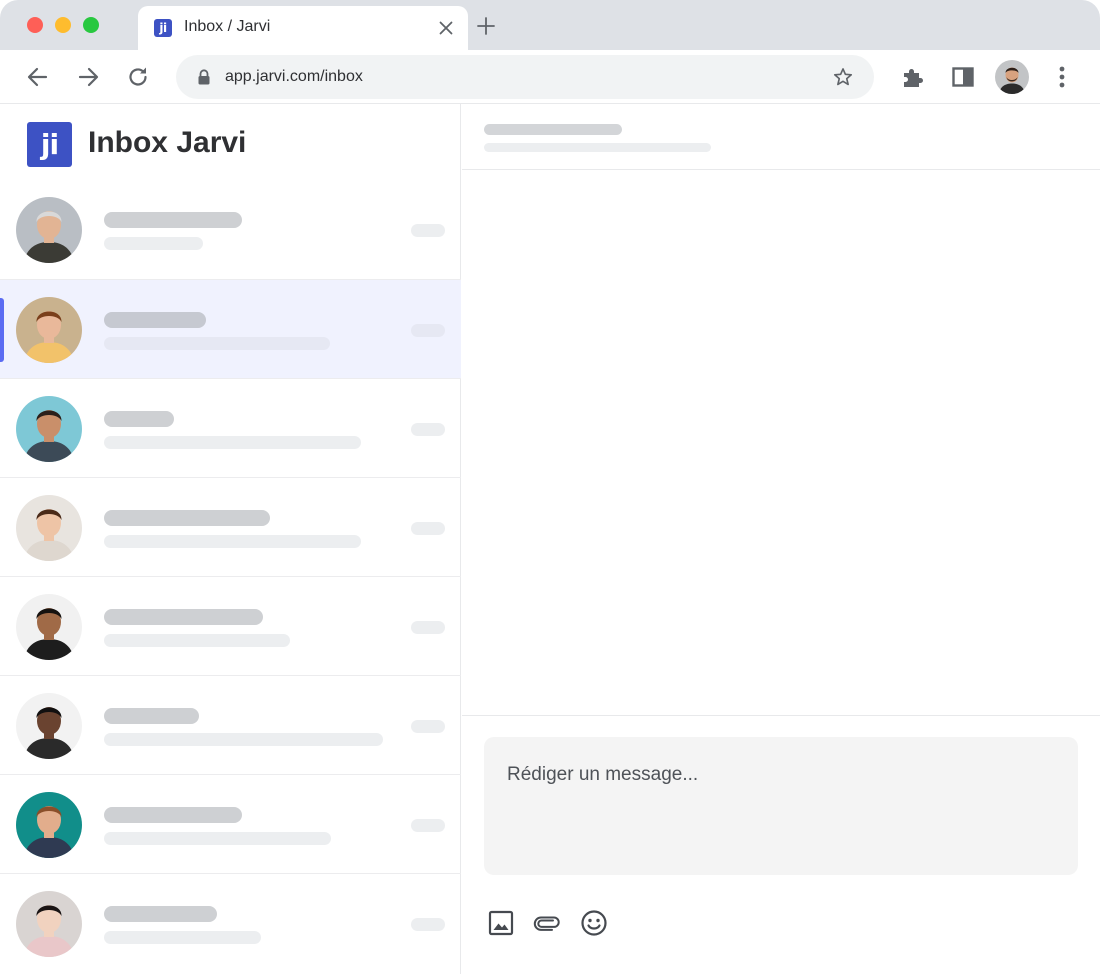 This screenshot has height=974, width=1100. Describe the element at coordinates (88, 77) in the screenshot. I see `arrow-right-icon` at that location.